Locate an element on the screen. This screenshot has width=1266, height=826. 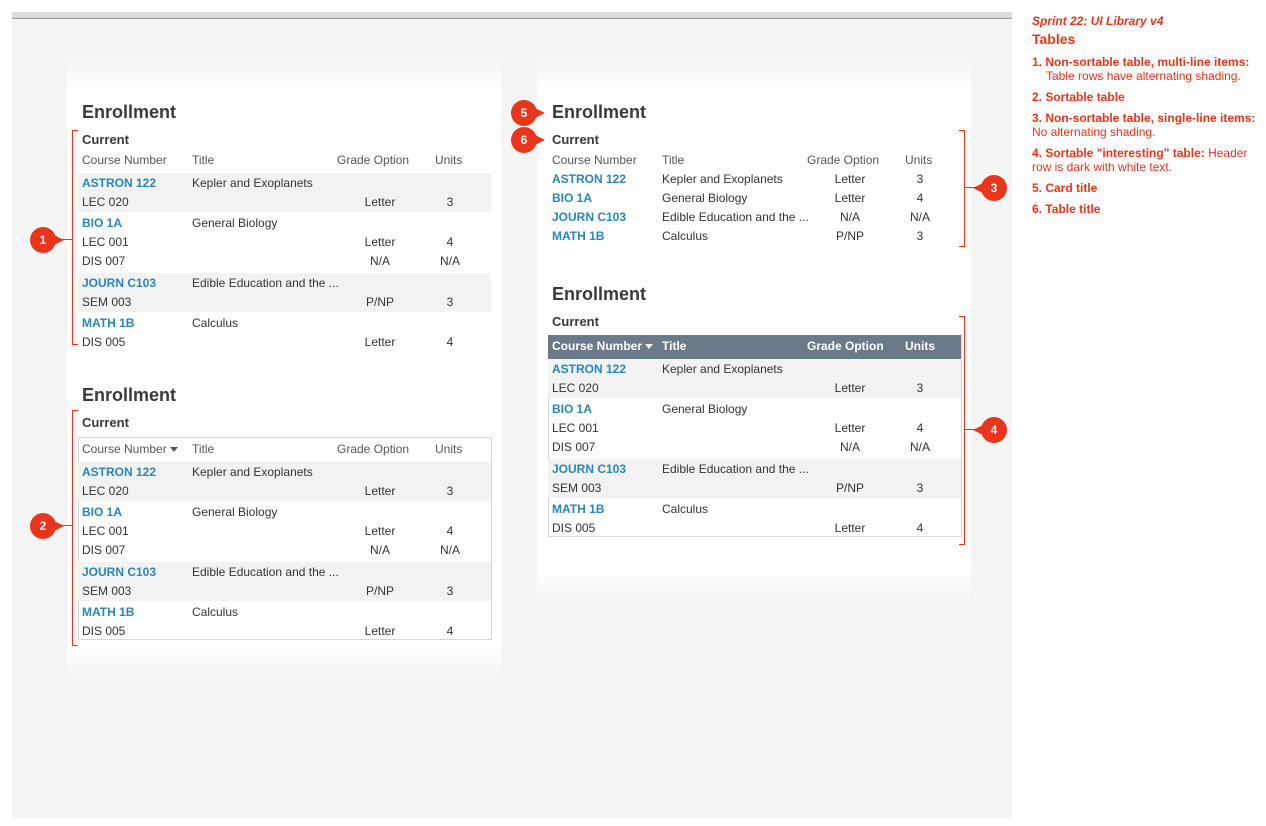
note-label: 2. Sortable table is located at coordinates (1078, 97).